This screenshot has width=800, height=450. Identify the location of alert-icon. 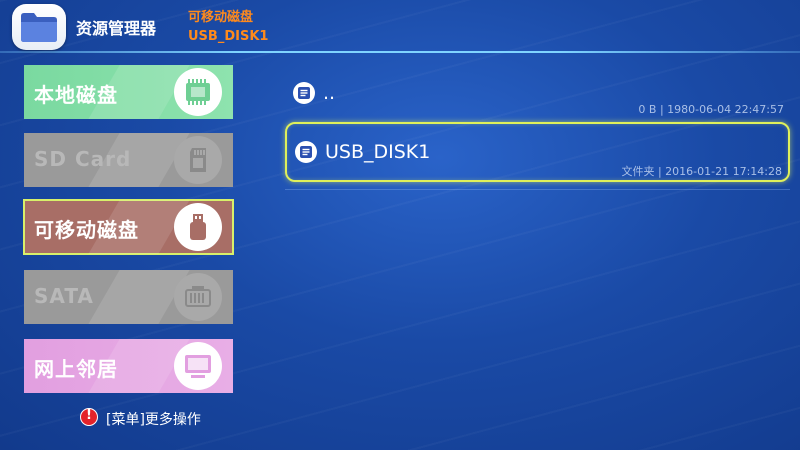
(89, 417).